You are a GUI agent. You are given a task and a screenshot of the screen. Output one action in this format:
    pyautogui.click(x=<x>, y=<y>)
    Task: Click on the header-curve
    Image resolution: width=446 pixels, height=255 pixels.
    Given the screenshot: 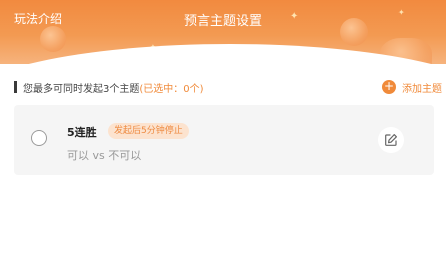 What is the action you would take?
    pyautogui.click(x=223, y=54)
    